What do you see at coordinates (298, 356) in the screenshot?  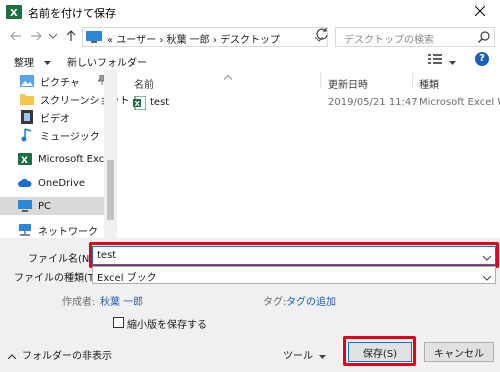 I see `tools-label: ツール` at bounding box center [298, 356].